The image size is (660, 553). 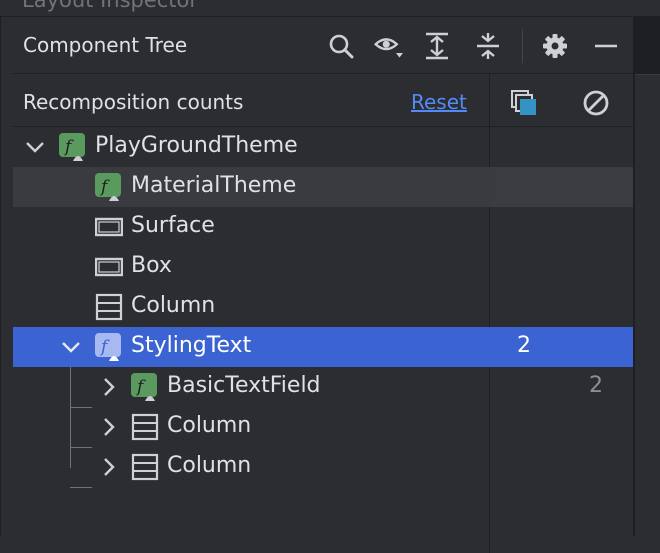 I want to click on tree-row-stylingtext: f StylingText 2, so click(x=323, y=347).